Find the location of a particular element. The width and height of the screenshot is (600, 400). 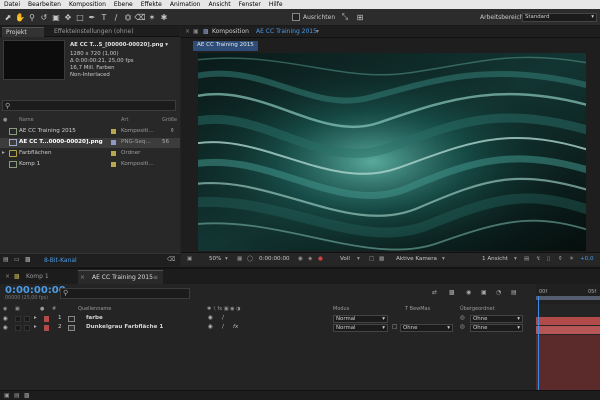

text-tool-icon: T is located at coordinates (104, 17).